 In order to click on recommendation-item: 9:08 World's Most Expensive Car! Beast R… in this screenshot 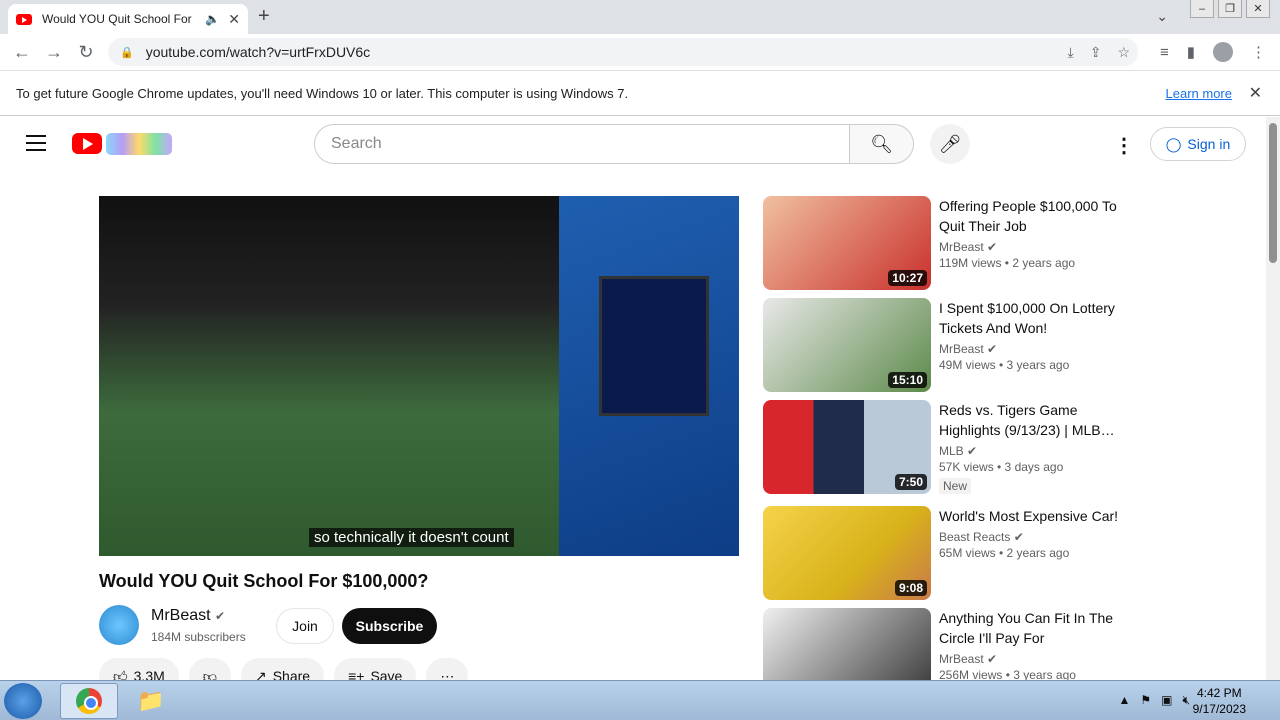, I will do `click(953, 554)`.